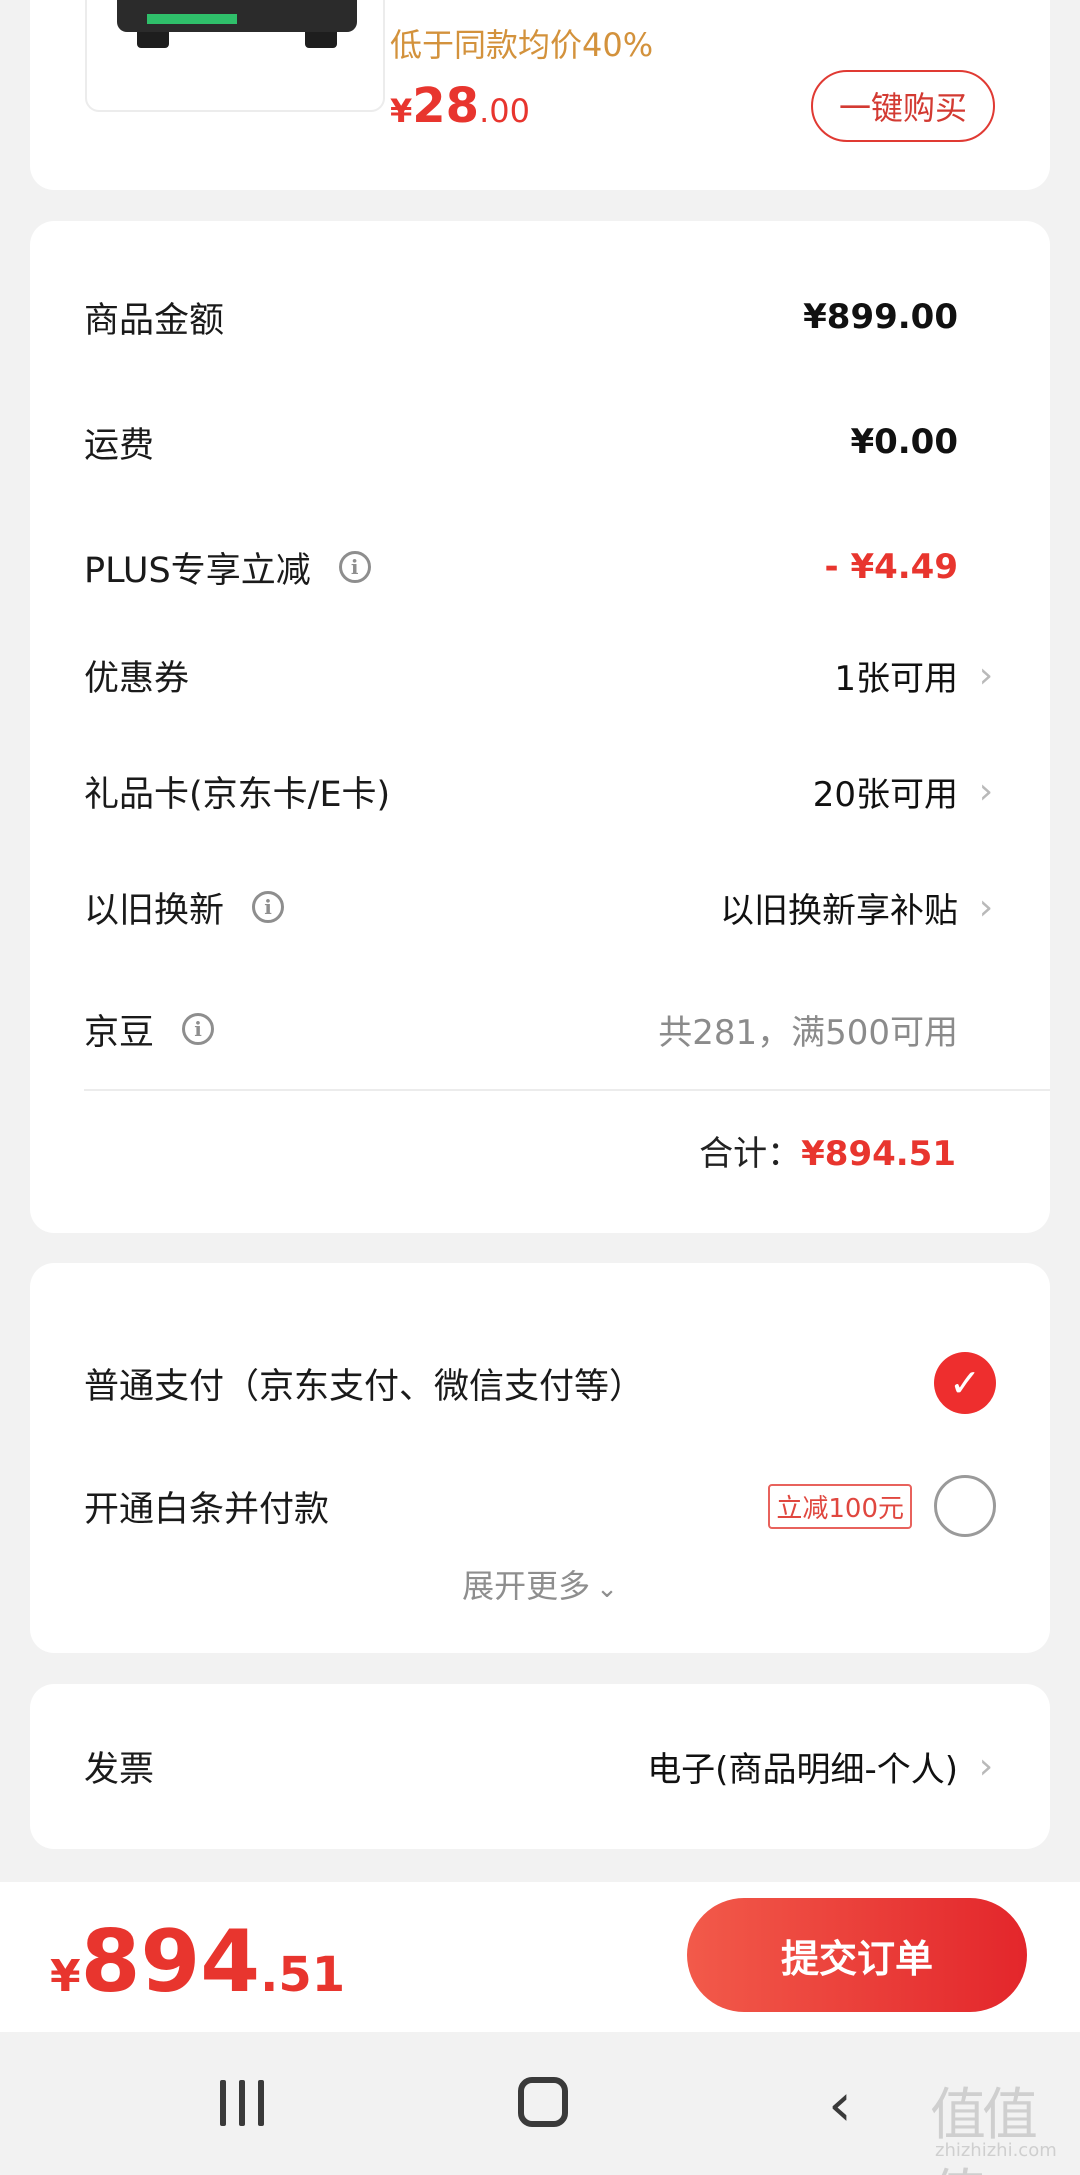 This screenshot has height=2175, width=1080. I want to click on product-card: 低于同款均价40% ¥28.00 一键购买, so click(540, 95).